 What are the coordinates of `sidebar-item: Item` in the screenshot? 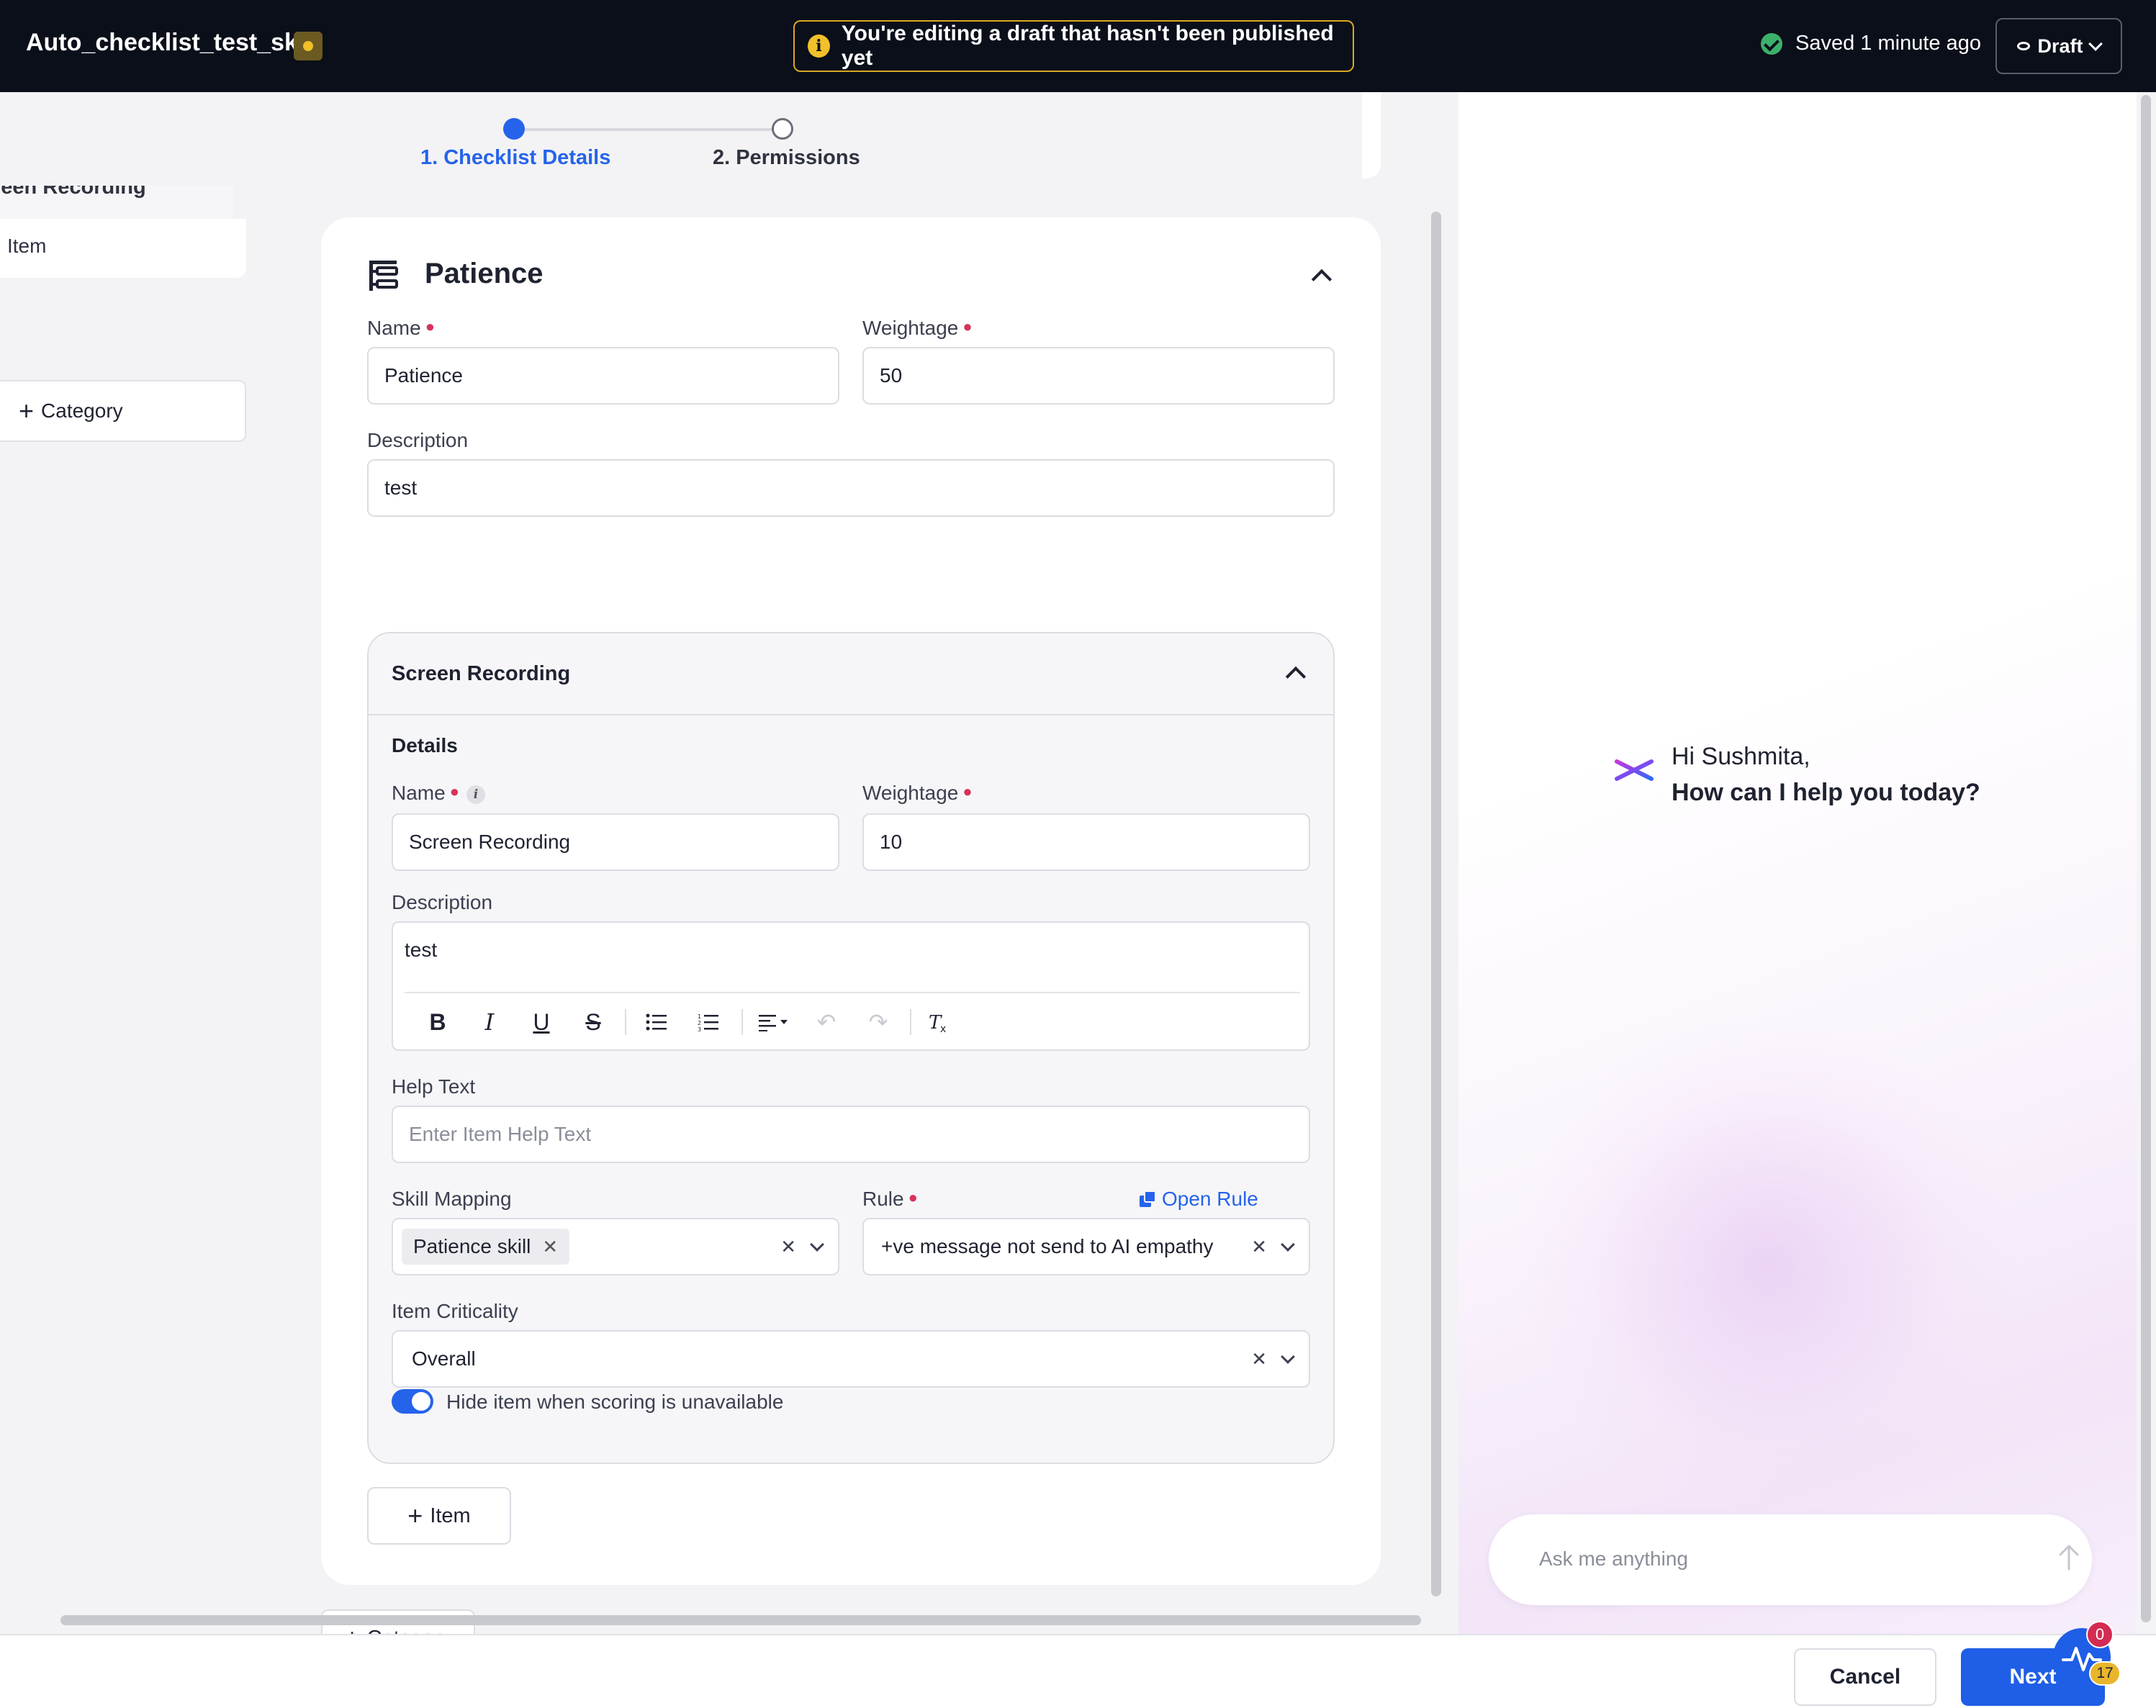 It's located at (123, 249).